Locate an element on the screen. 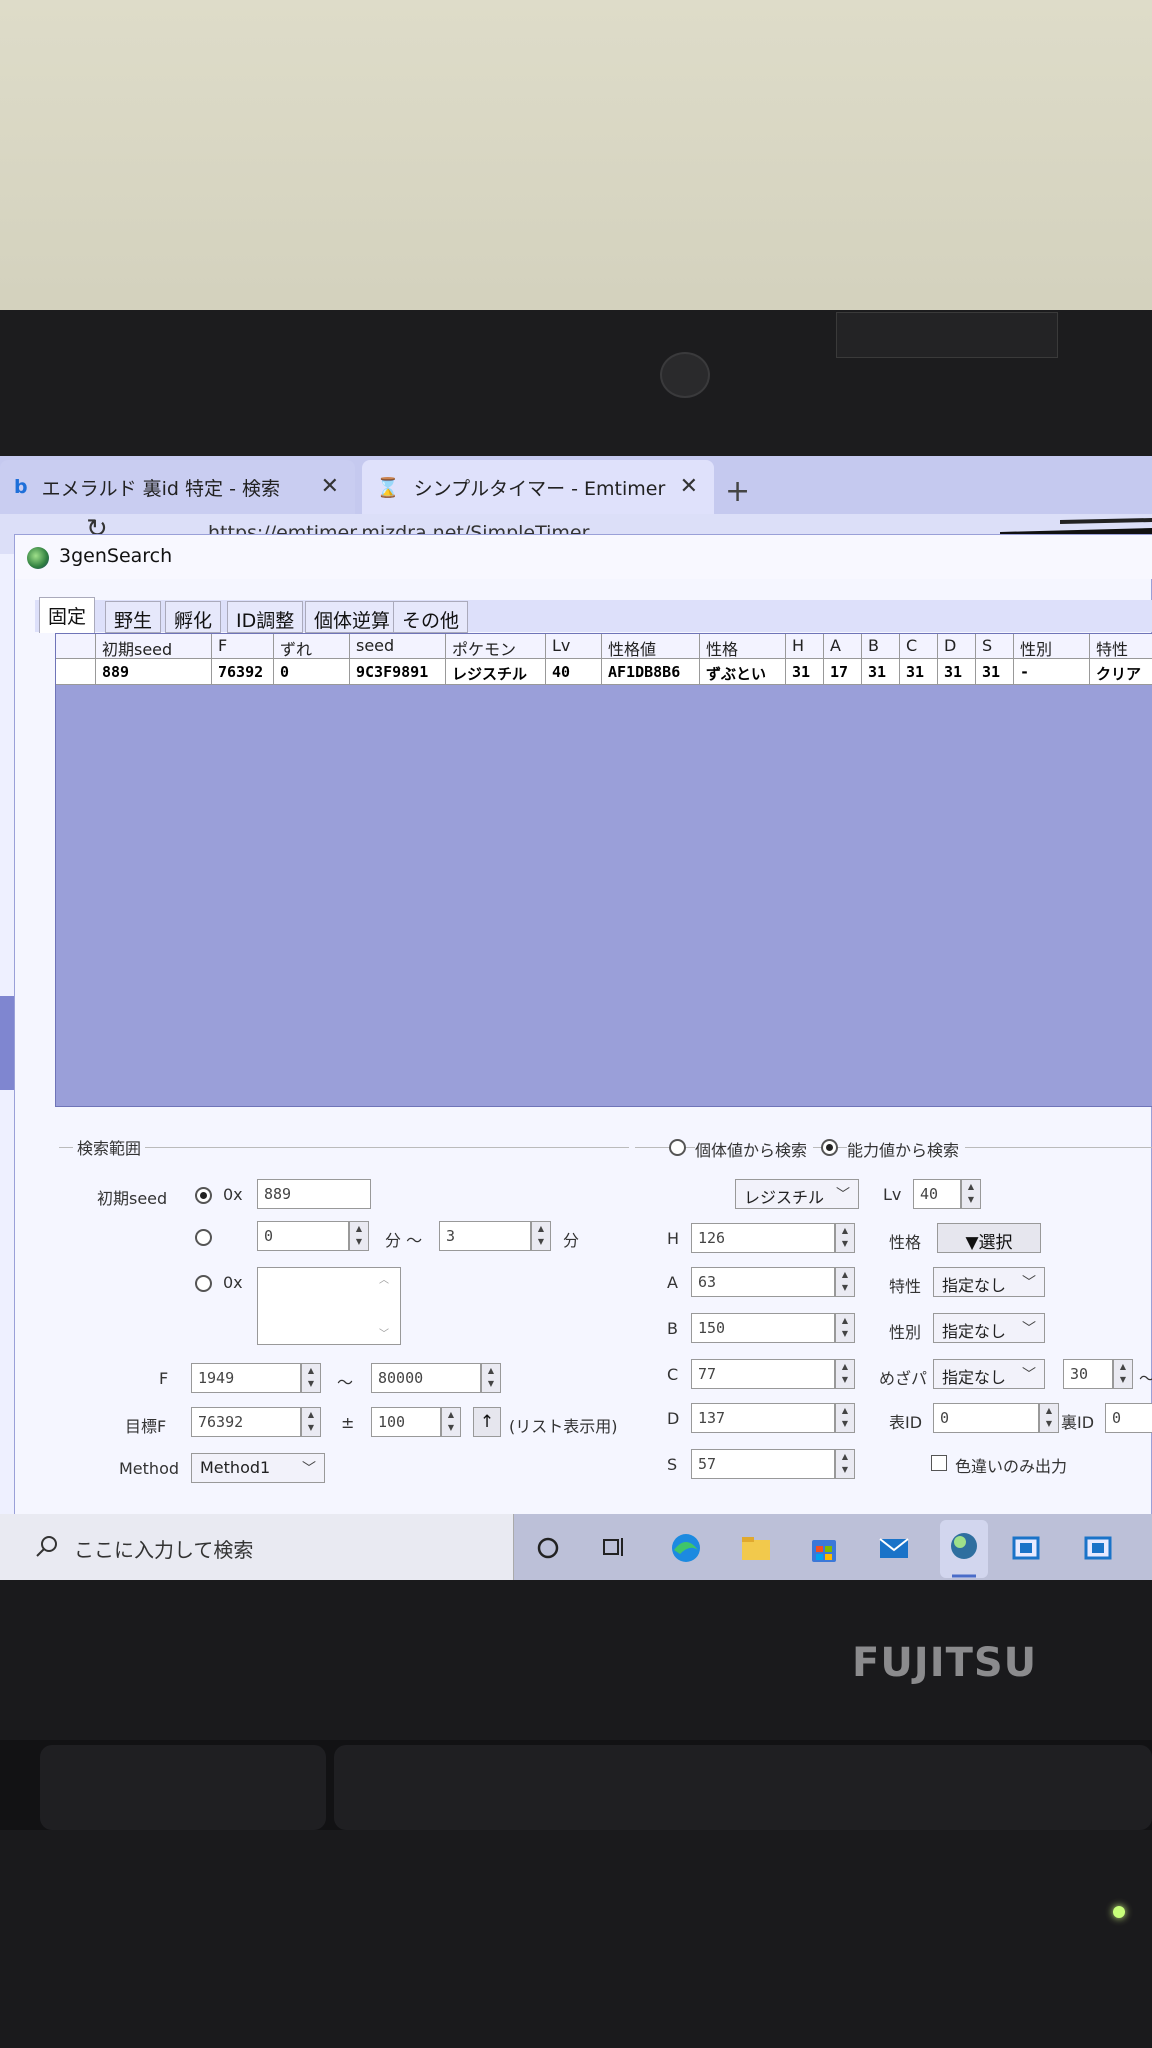 This screenshot has width=1152, height=2048. hidden-power-spinner: ▲ ▼ is located at coordinates (1123, 1374).